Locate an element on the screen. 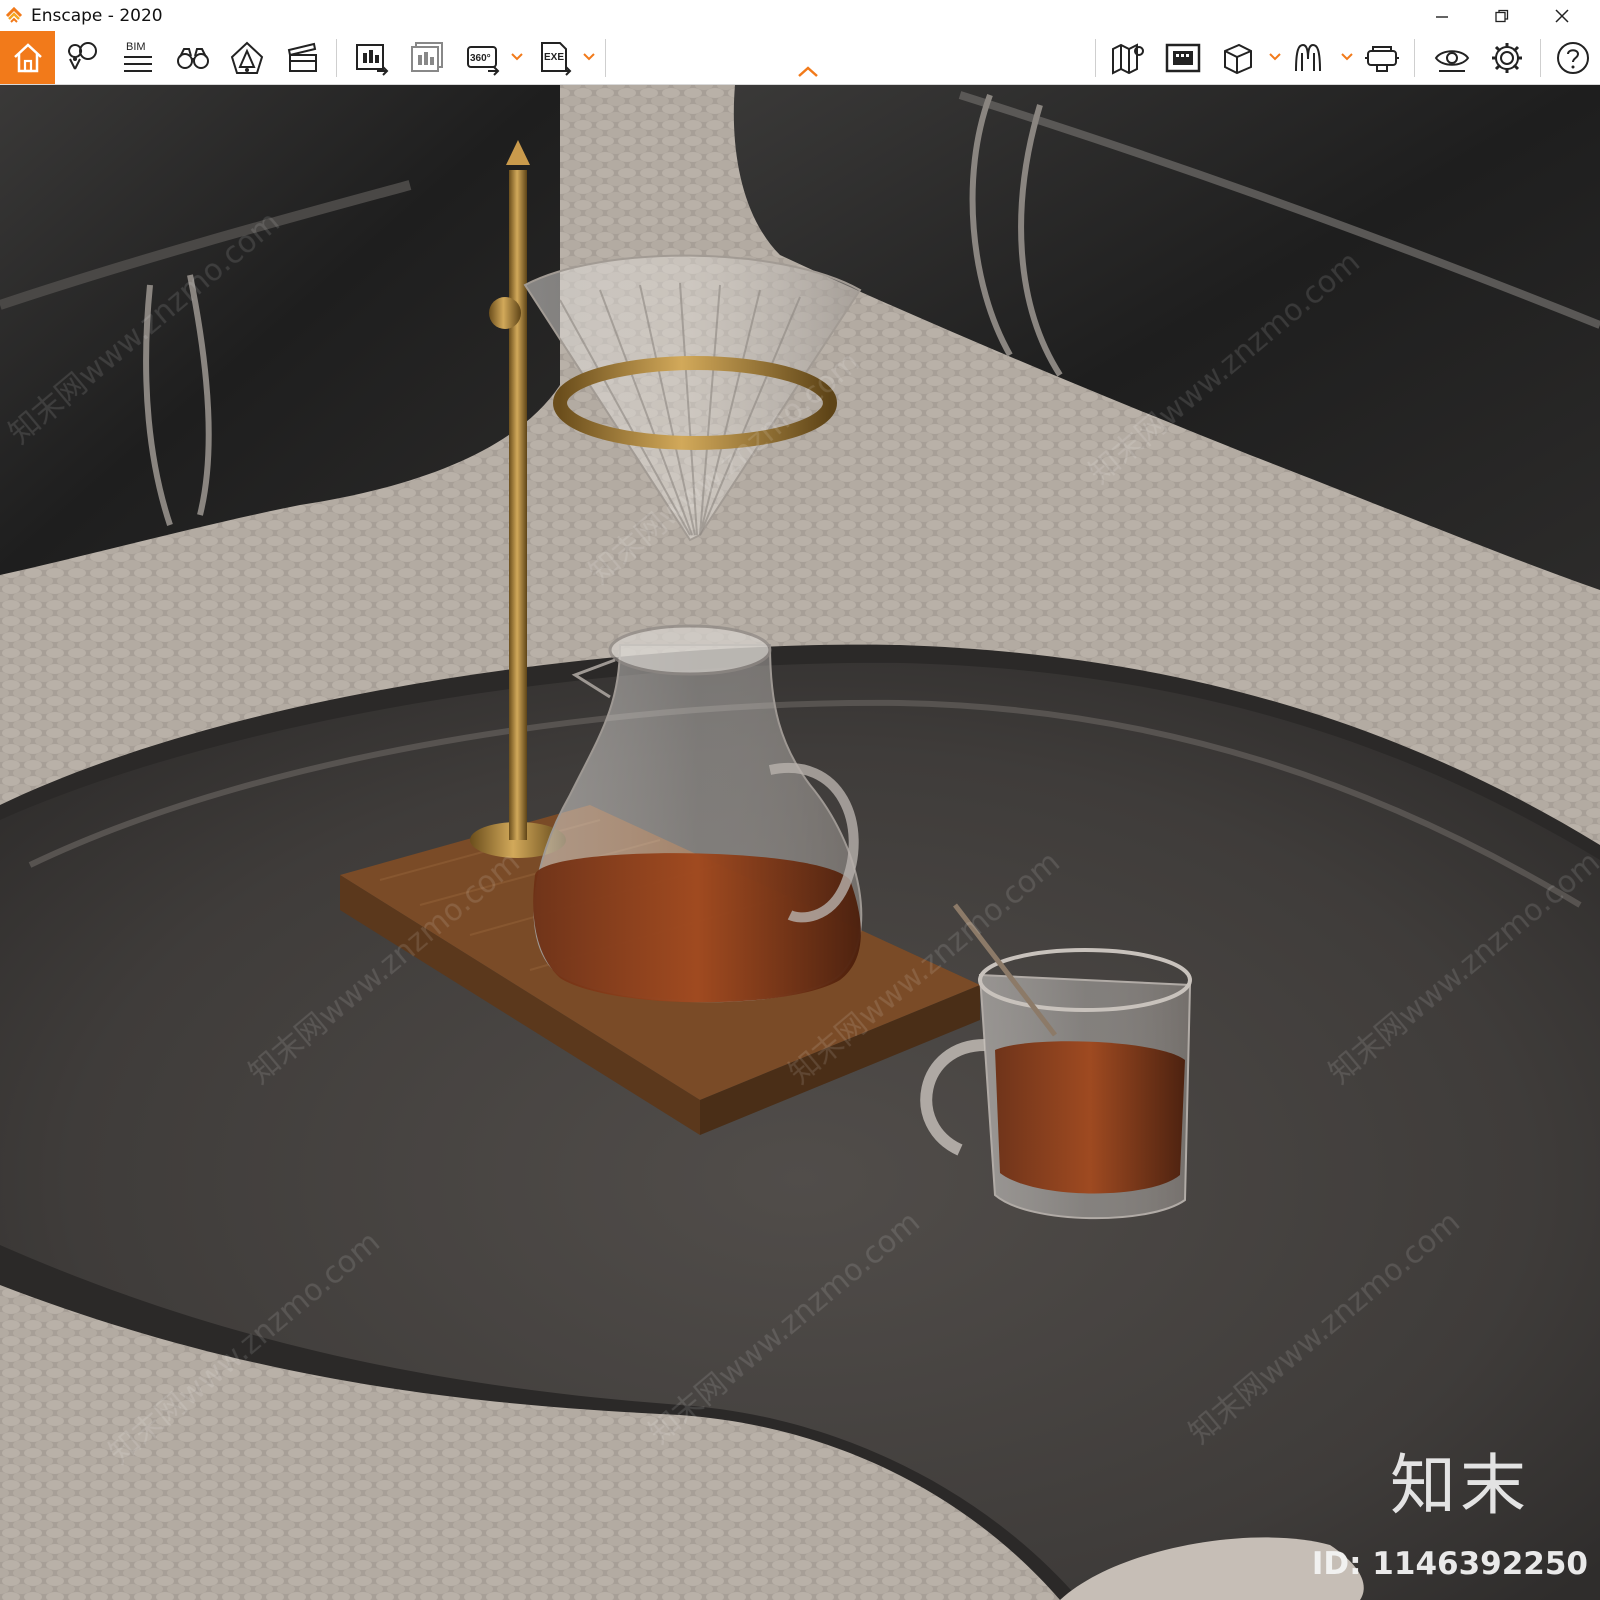  export-exe-button: EXE is located at coordinates (555, 57).